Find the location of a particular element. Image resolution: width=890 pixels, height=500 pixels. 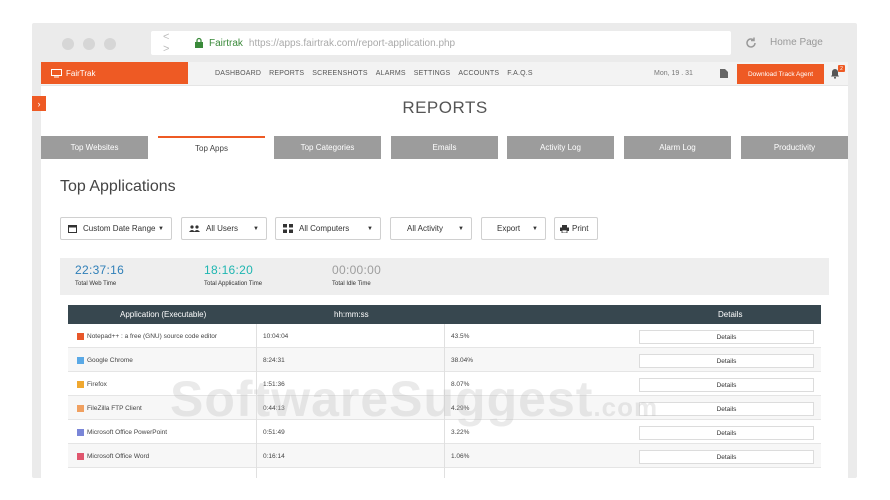

menu-accounts: ACCOUNTS is located at coordinates (478, 73).